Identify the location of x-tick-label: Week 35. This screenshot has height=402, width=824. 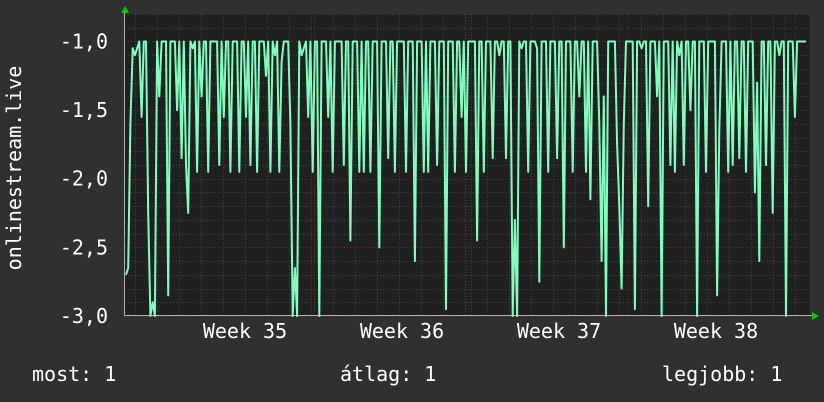
(245, 331).